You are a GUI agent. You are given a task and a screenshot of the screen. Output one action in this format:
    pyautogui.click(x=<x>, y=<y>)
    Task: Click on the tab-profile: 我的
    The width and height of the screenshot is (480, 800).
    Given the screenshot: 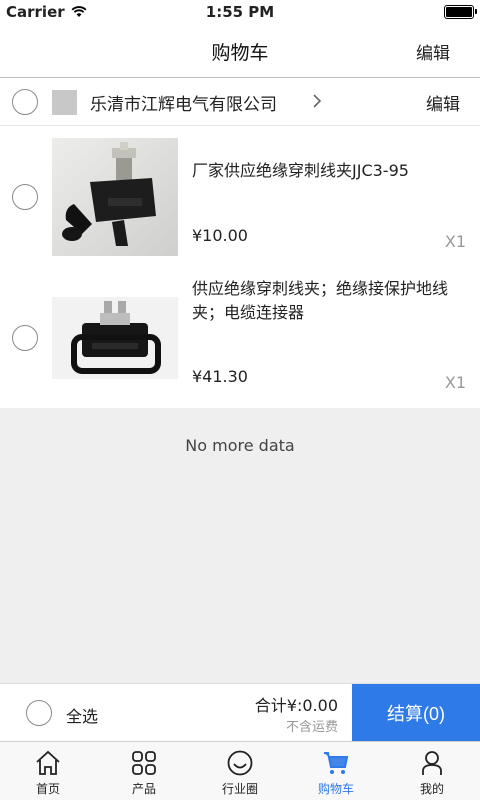 What is the action you would take?
    pyautogui.click(x=432, y=771)
    